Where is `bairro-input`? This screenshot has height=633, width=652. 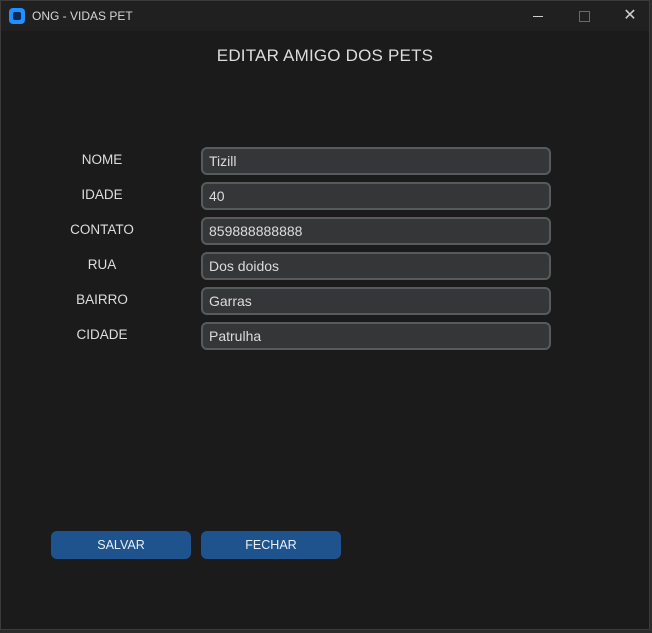
bairro-input is located at coordinates (376, 301).